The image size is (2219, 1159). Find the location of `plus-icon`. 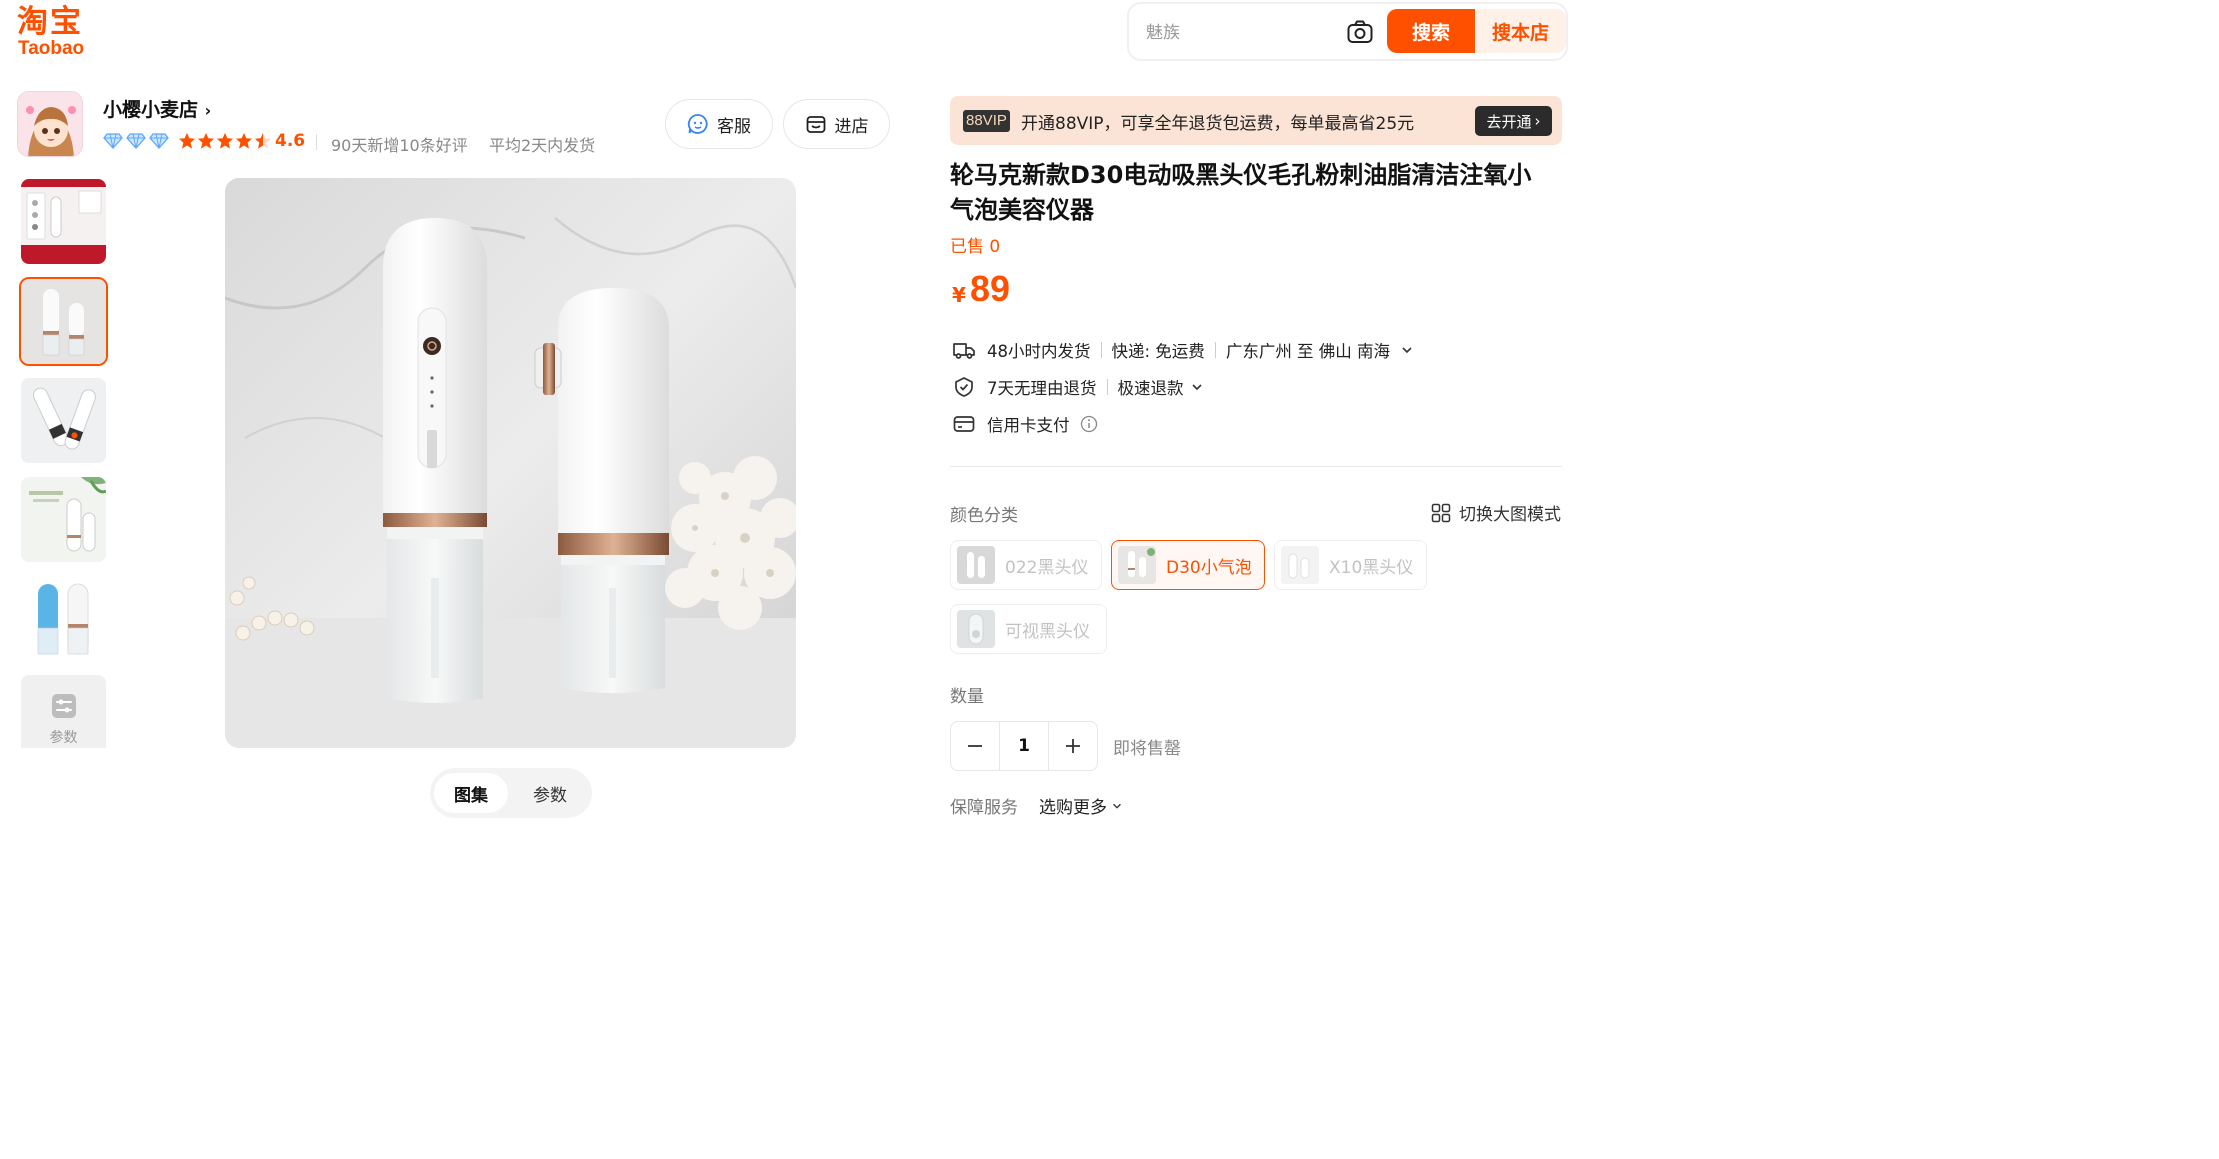

plus-icon is located at coordinates (1073, 746).